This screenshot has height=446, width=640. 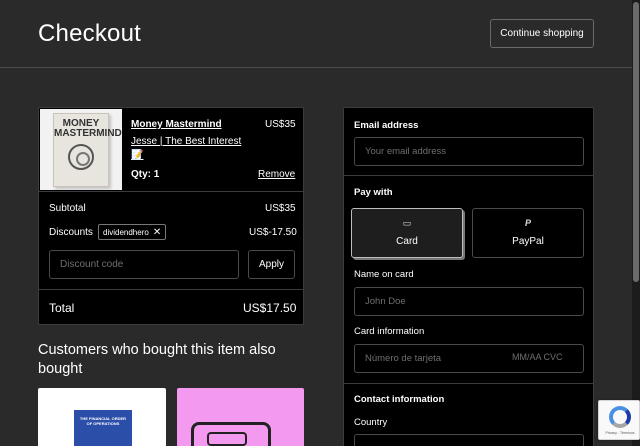 I want to click on card-label: Card, so click(x=407, y=241).